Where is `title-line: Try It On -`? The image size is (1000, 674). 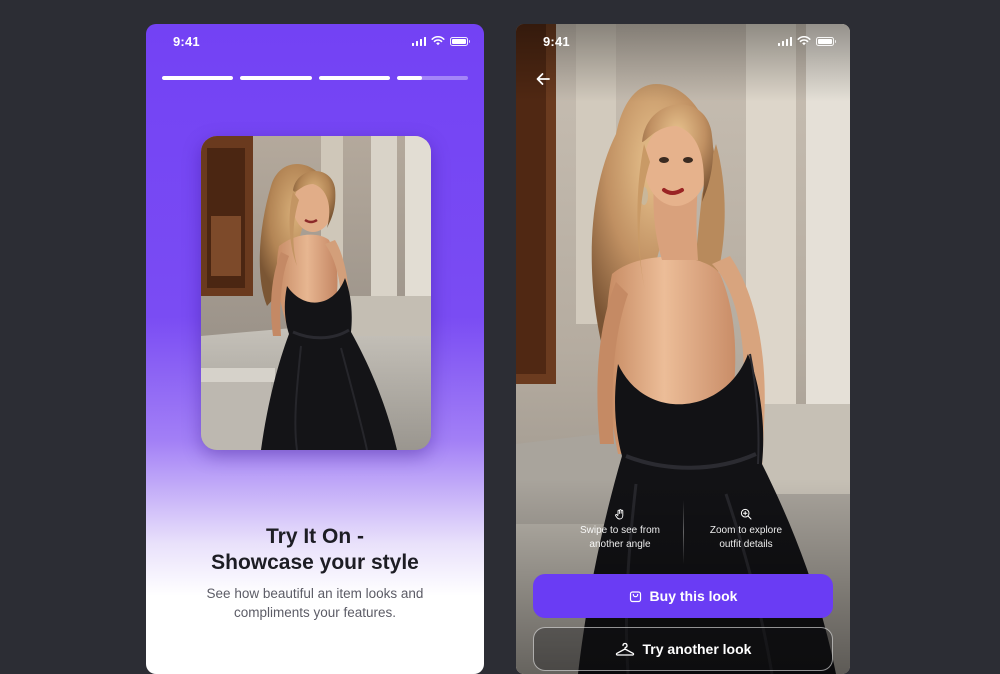 title-line: Try It On - is located at coordinates (314, 536).